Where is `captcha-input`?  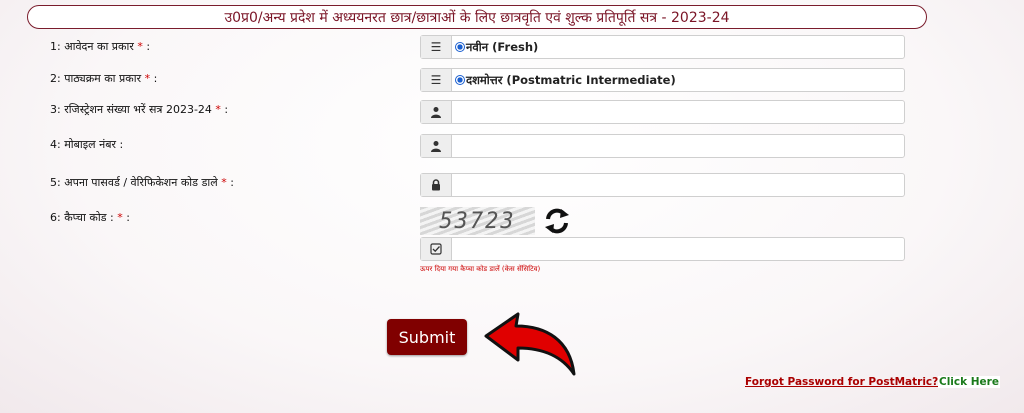 captcha-input is located at coordinates (678, 249).